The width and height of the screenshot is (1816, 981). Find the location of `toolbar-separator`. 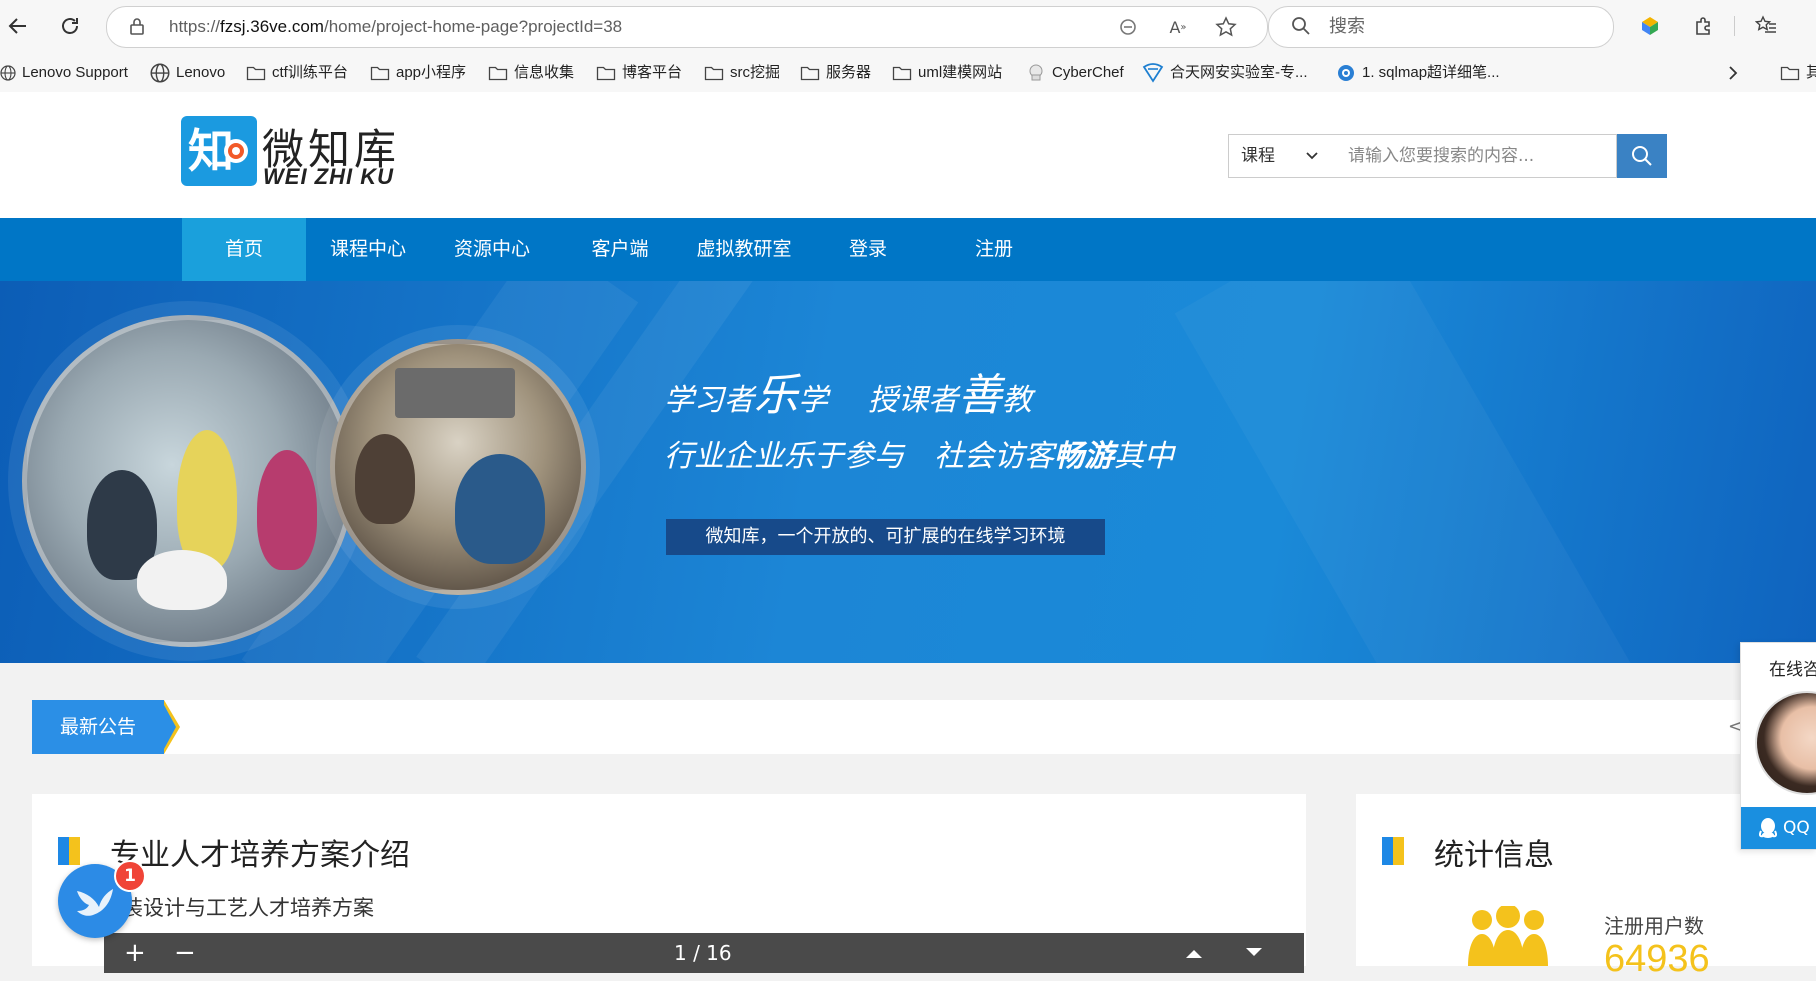

toolbar-separator is located at coordinates (1734, 26).